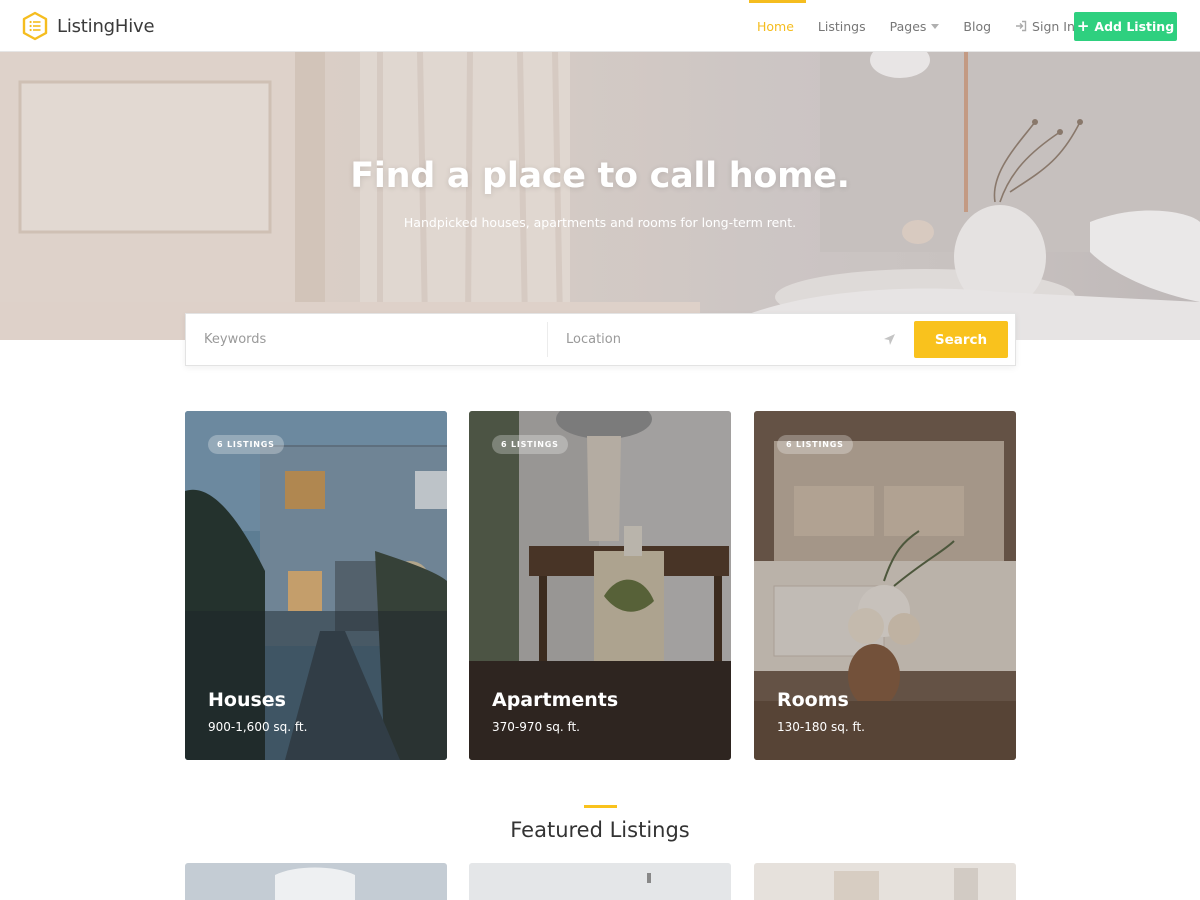  What do you see at coordinates (374, 339) in the screenshot?
I see `keywords-input: Keywords` at bounding box center [374, 339].